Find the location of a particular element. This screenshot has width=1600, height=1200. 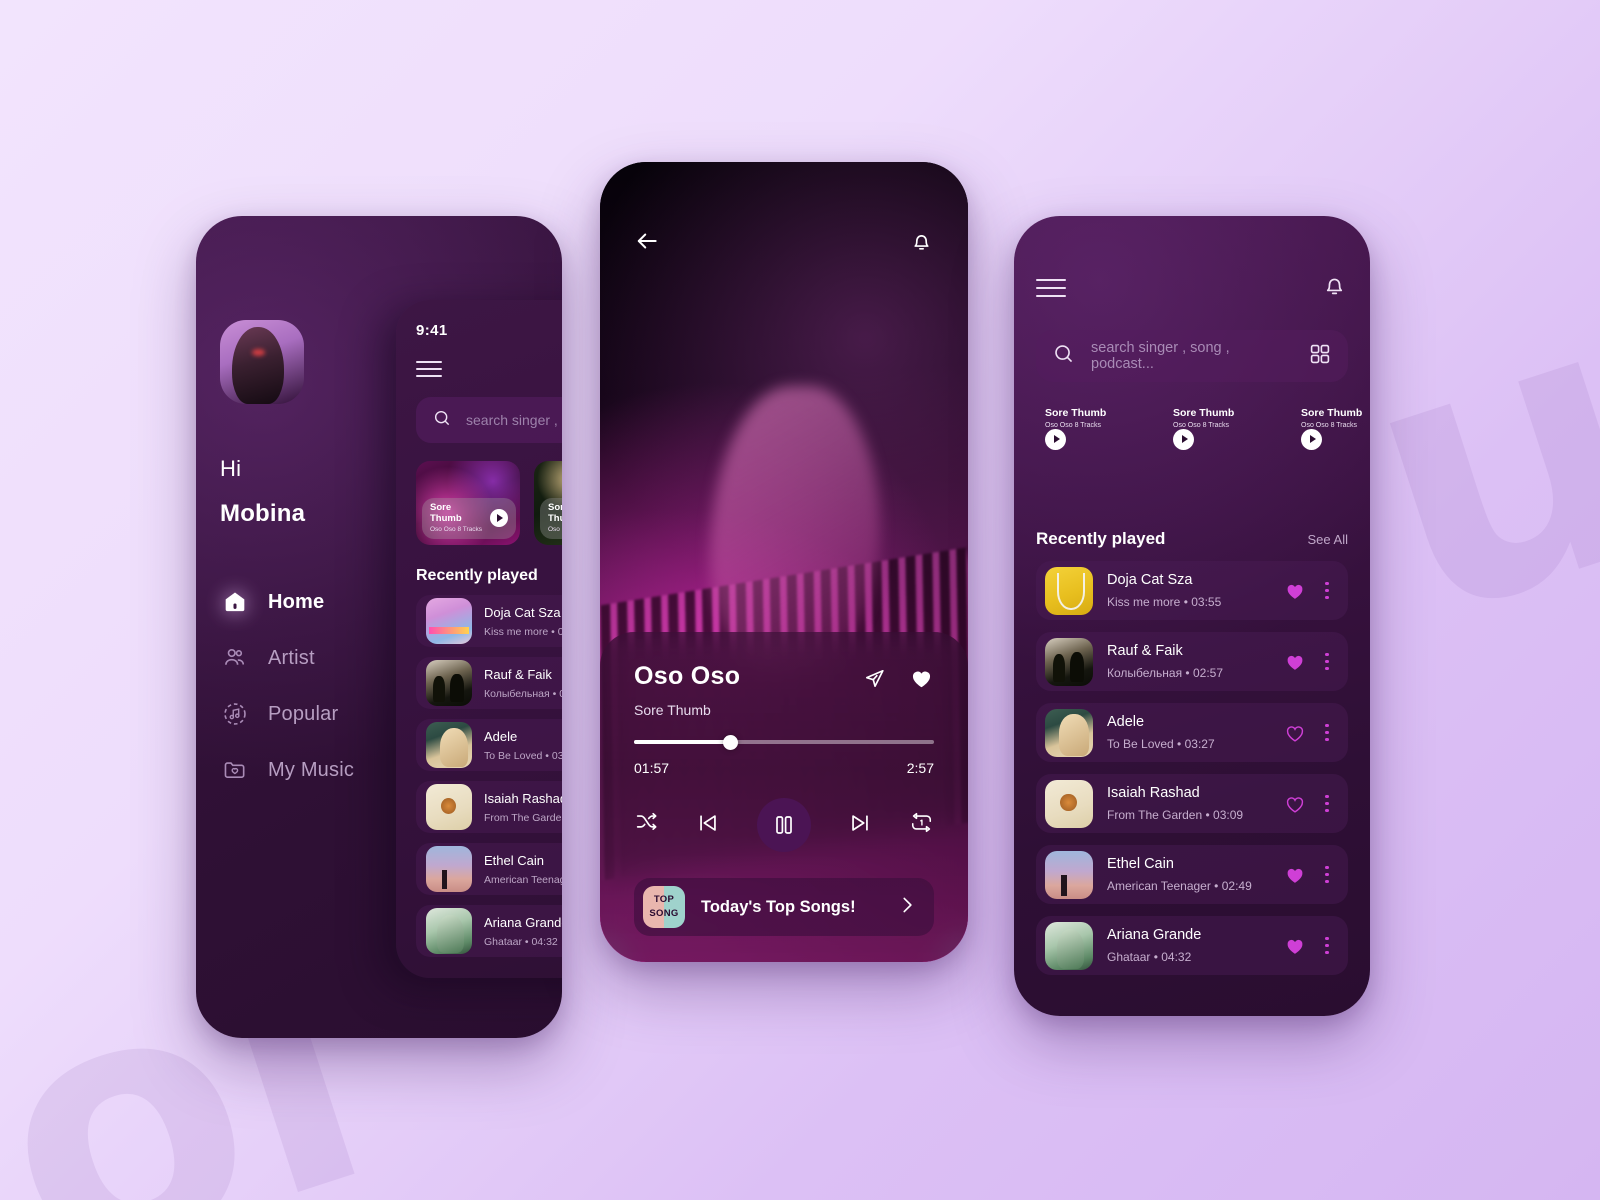

share-icon is located at coordinates (874, 681).